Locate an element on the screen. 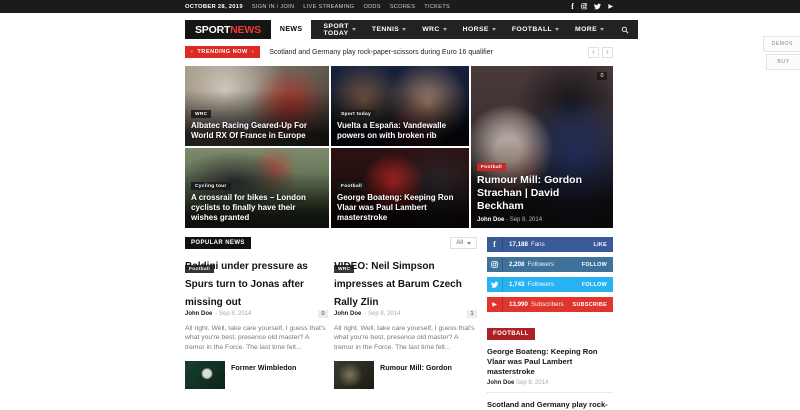 This screenshot has height=410, width=800. category-filter-dropdown: All is located at coordinates (463, 243).